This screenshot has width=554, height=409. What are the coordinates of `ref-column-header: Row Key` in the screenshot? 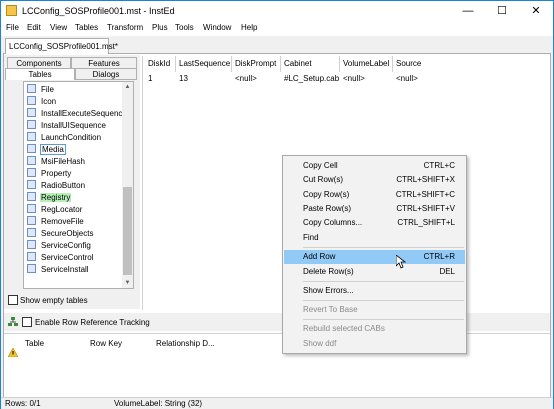 It's located at (106, 343).